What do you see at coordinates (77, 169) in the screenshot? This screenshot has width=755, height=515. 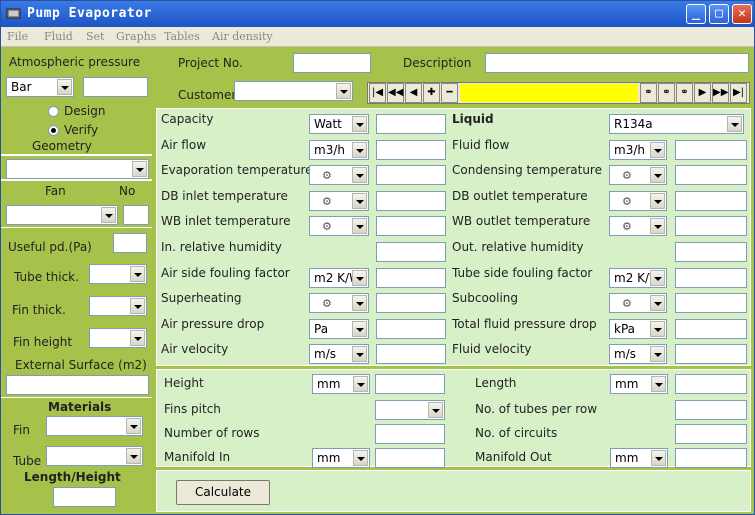 I see `geometry-select` at bounding box center [77, 169].